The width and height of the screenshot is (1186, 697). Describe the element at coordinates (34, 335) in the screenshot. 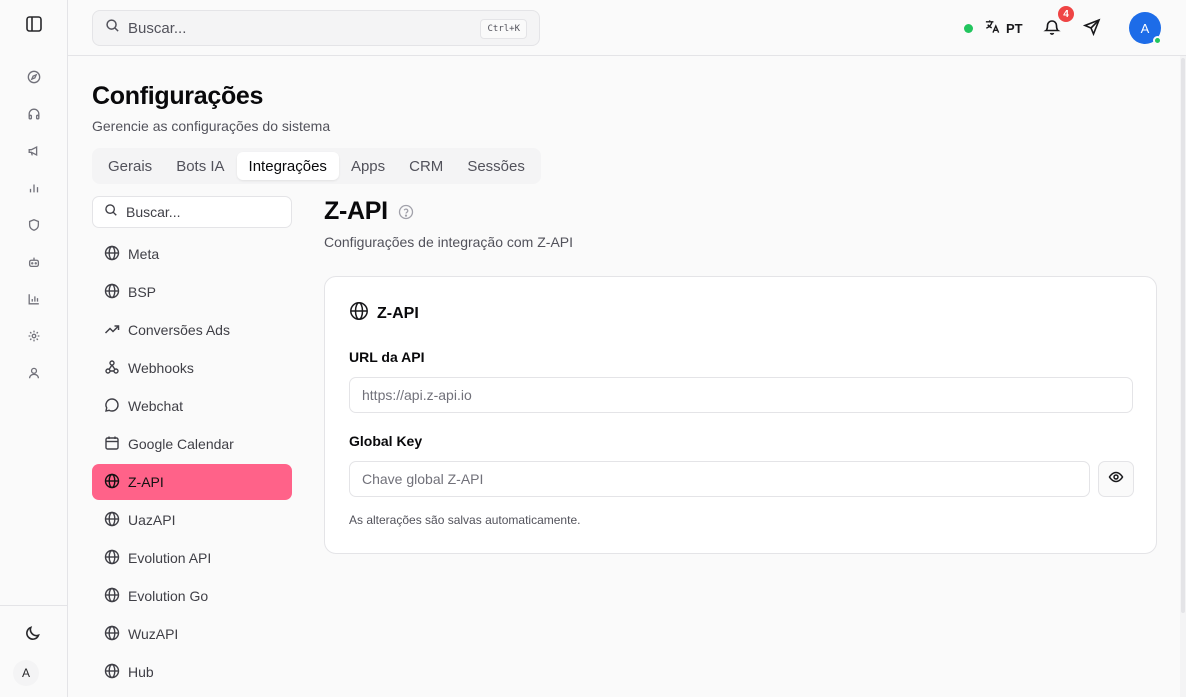

I see `nav-settings-icon` at that location.